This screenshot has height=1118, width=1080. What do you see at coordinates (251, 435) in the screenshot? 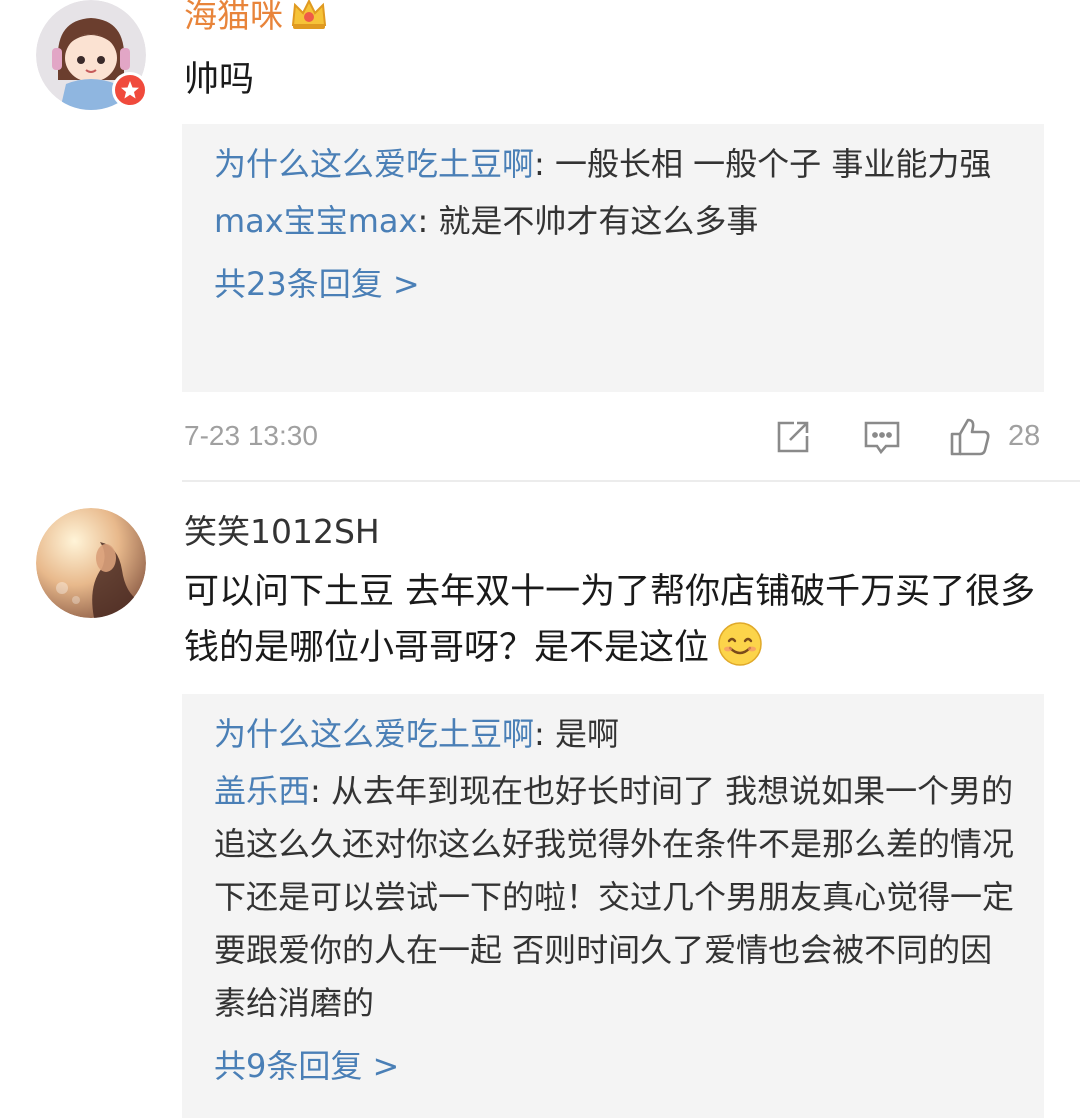
I see `timestamp: 7-23 13:30` at bounding box center [251, 435].